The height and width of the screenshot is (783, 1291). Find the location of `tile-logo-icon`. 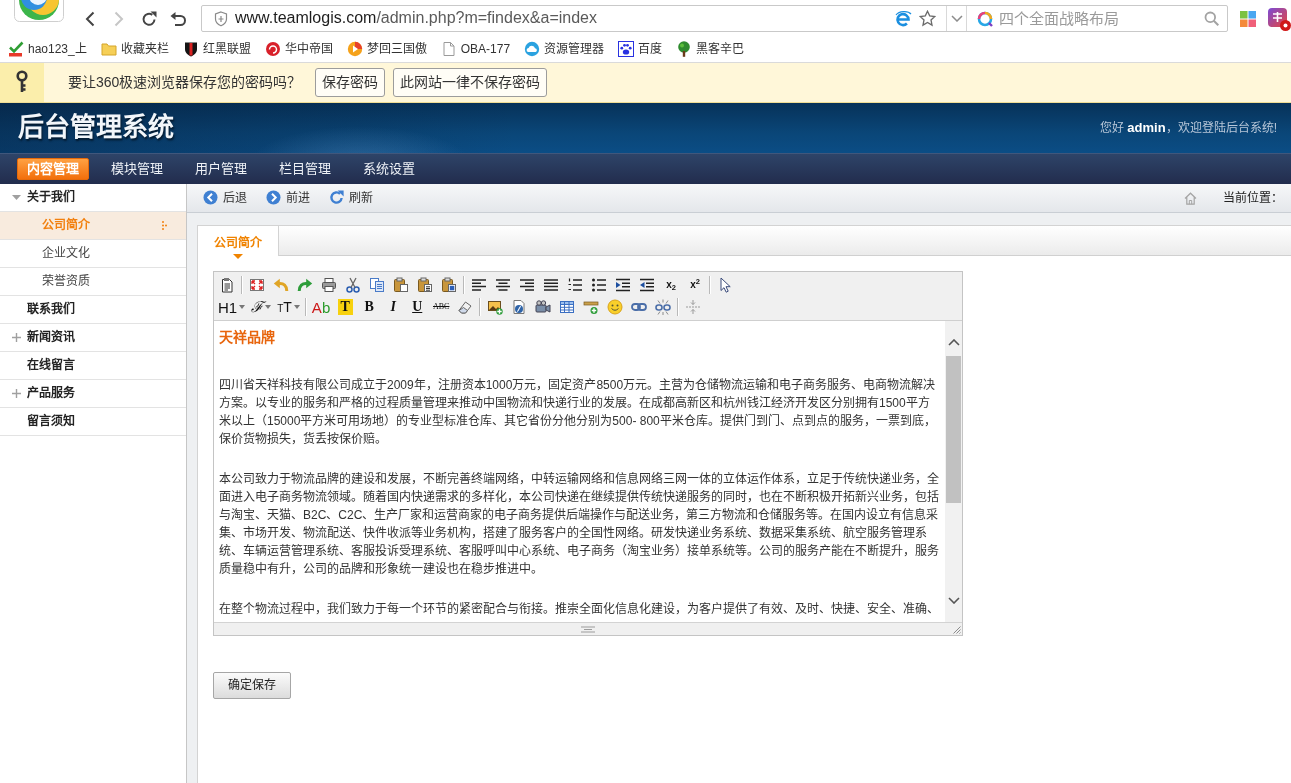

tile-logo-icon is located at coordinates (1279, 18).